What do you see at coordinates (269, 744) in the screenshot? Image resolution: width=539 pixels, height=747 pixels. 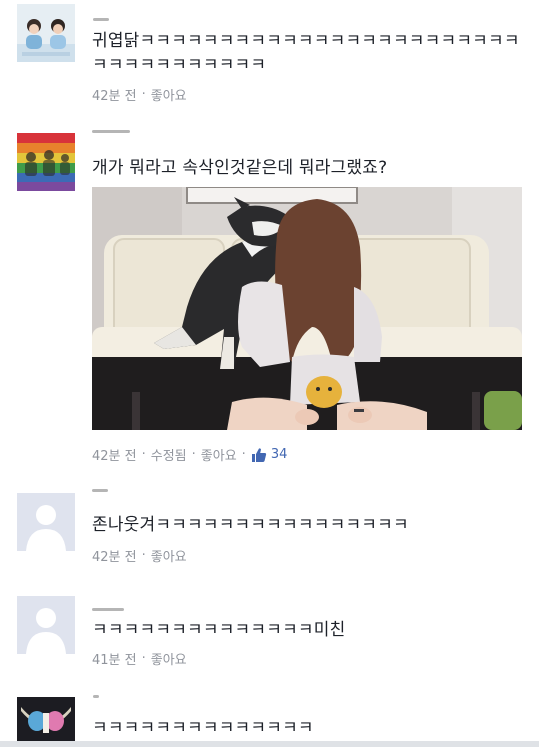 I see `list-bottom-divider` at bounding box center [269, 744].